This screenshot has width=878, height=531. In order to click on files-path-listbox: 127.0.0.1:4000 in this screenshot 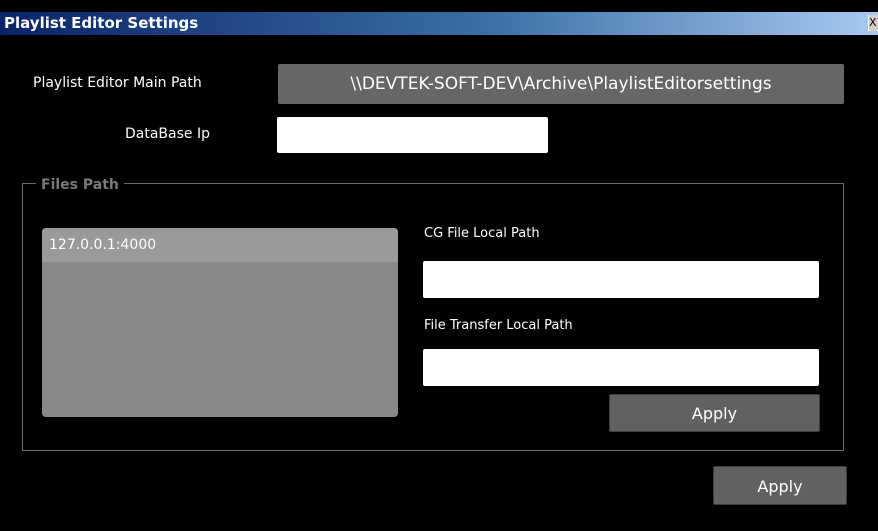, I will do `click(220, 322)`.